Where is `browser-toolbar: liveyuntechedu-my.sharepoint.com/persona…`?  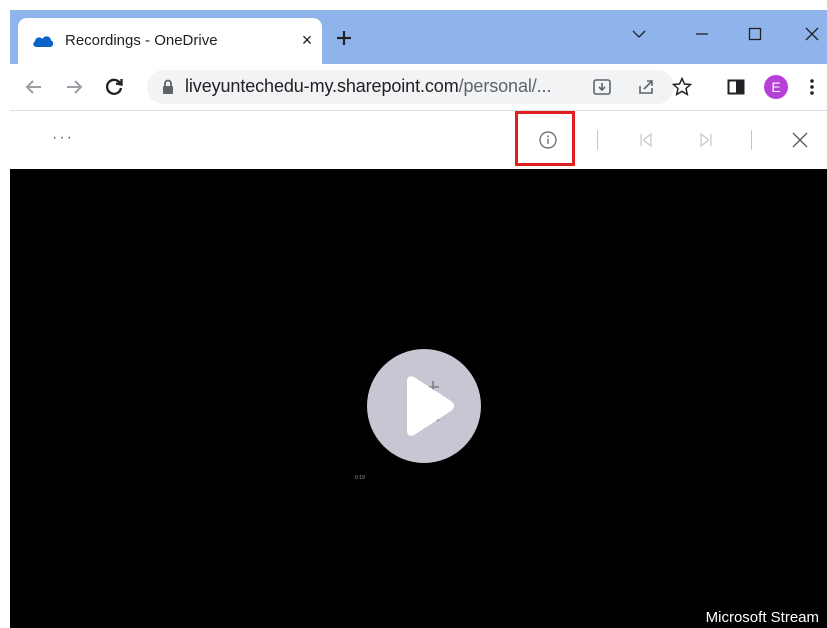
browser-toolbar: liveyuntechedu-my.sharepoint.com/persona… is located at coordinates (418, 87).